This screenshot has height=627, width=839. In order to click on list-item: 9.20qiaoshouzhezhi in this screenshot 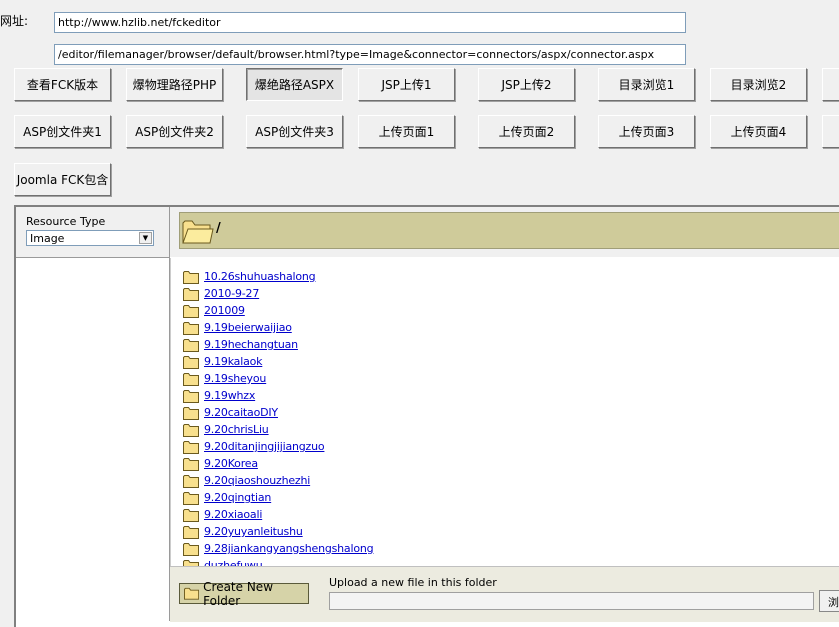, I will do `click(246, 480)`.